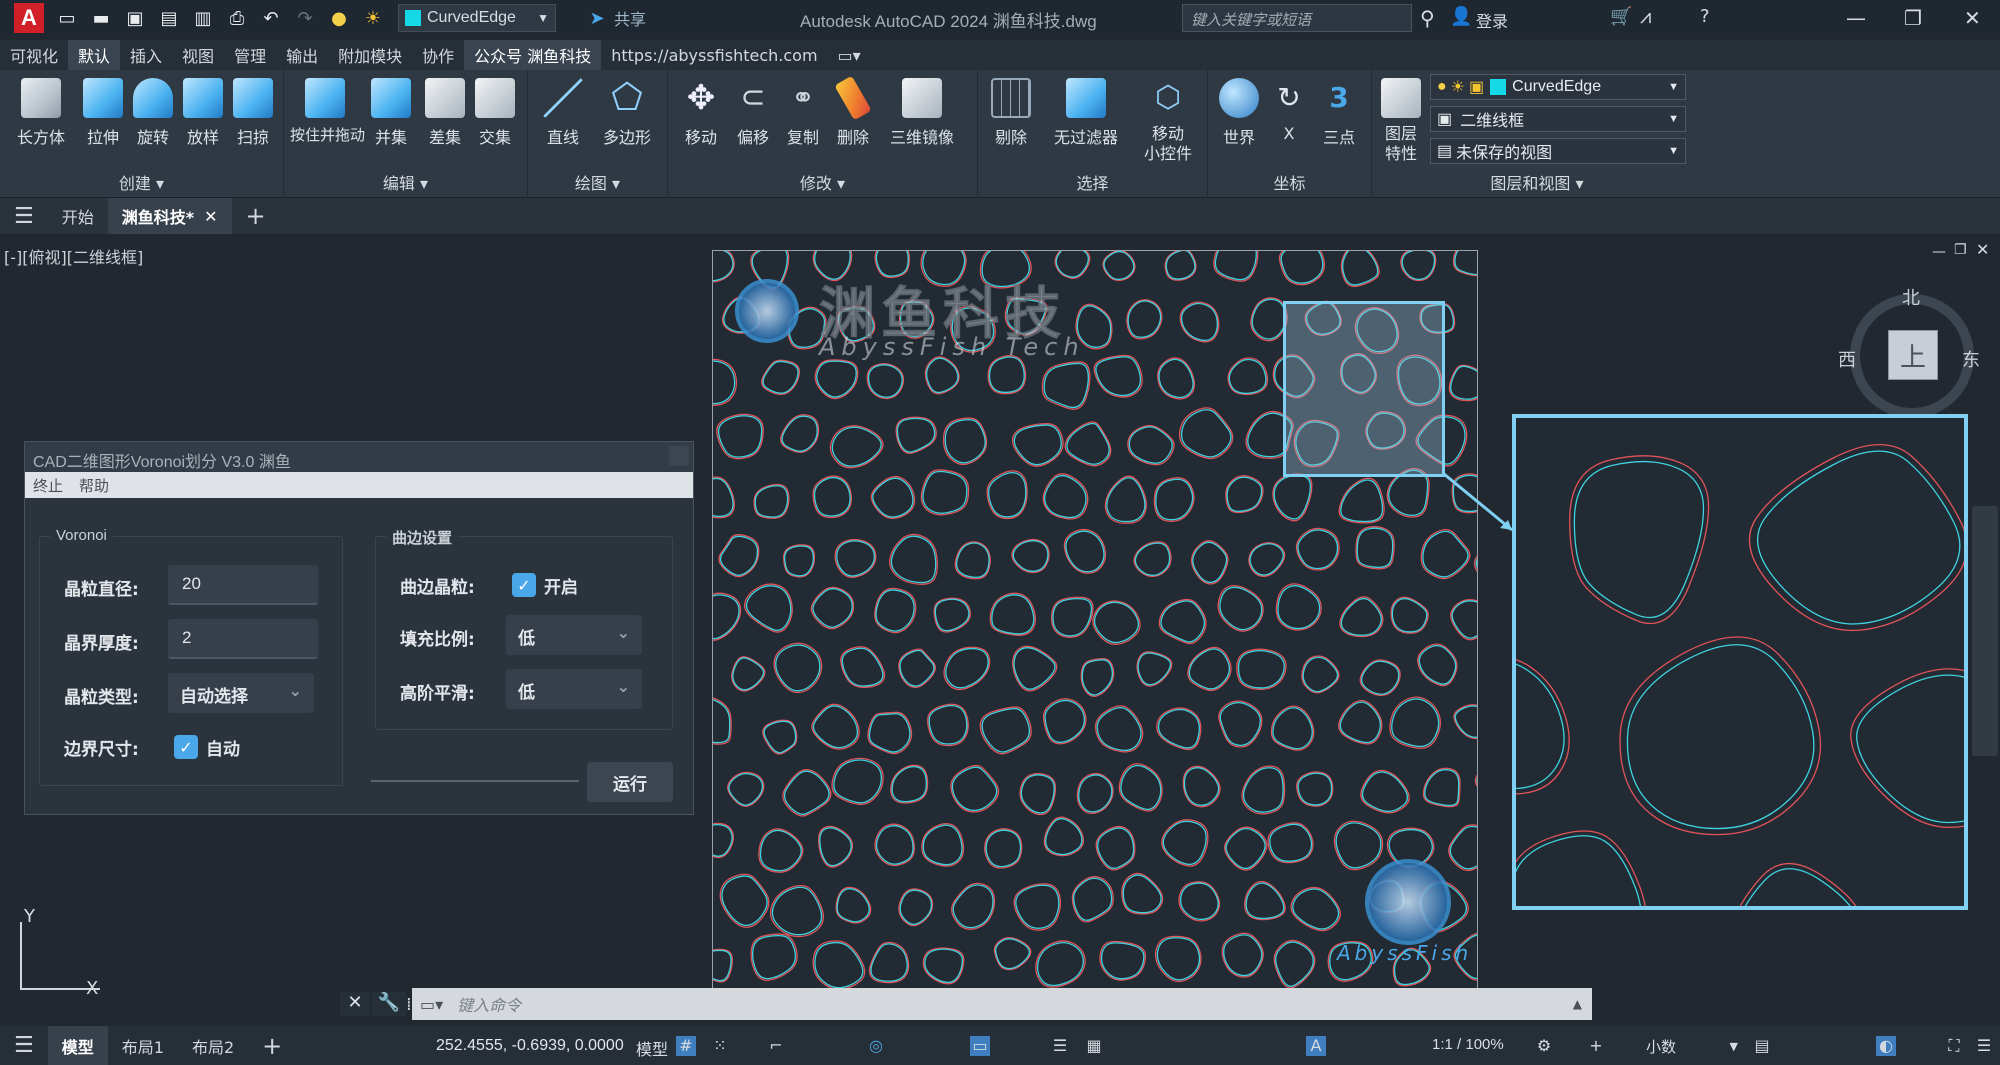 This screenshot has width=2000, height=1065. What do you see at coordinates (1401, 119) in the screenshot?
I see `layer-props-button: 图层 特性` at bounding box center [1401, 119].